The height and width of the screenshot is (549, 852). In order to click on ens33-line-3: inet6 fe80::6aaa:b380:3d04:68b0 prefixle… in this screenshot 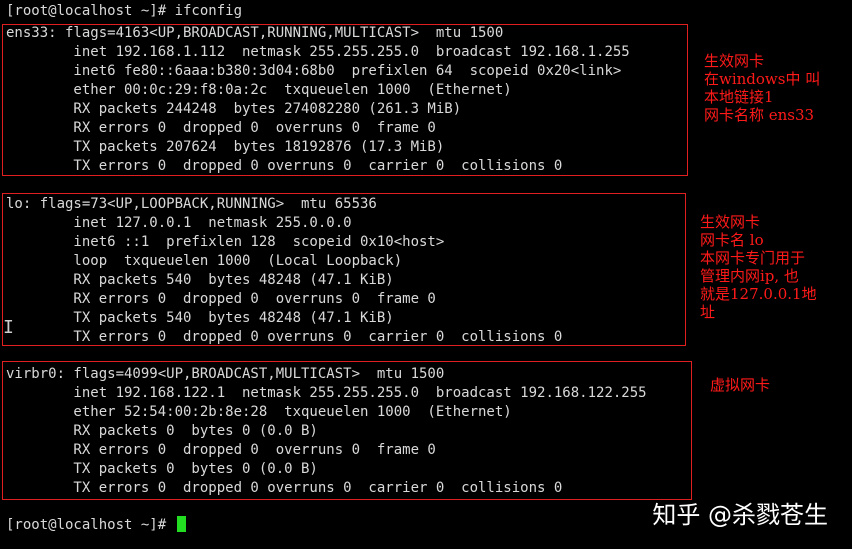, I will do `click(314, 71)`.